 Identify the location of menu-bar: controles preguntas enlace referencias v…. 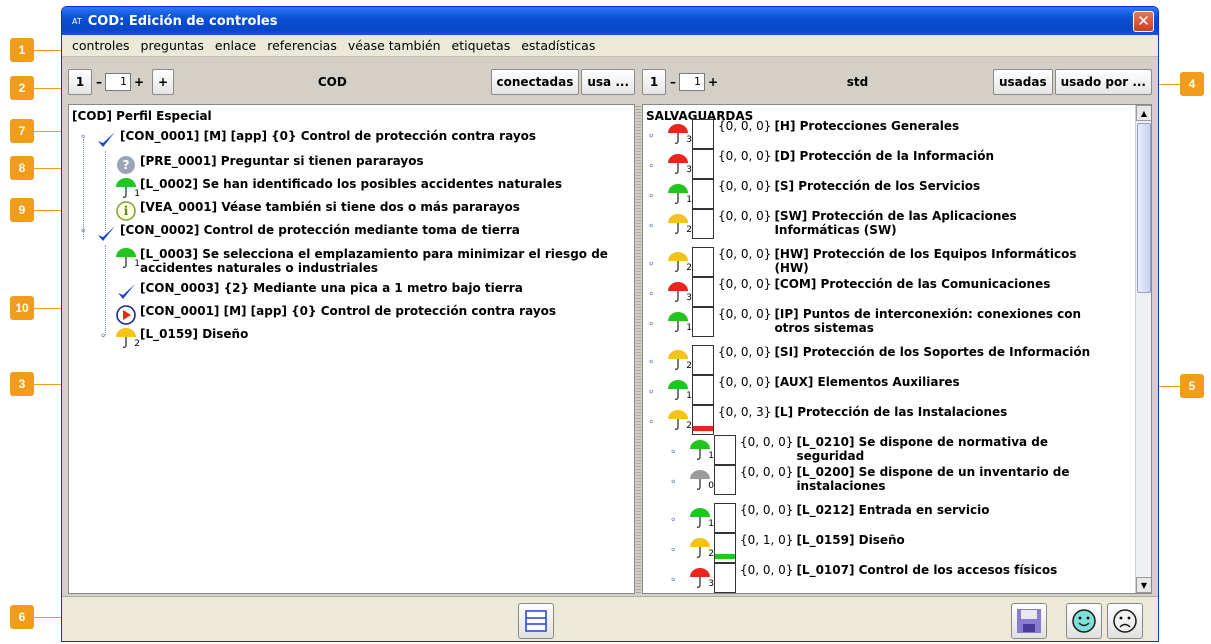
(610, 46).